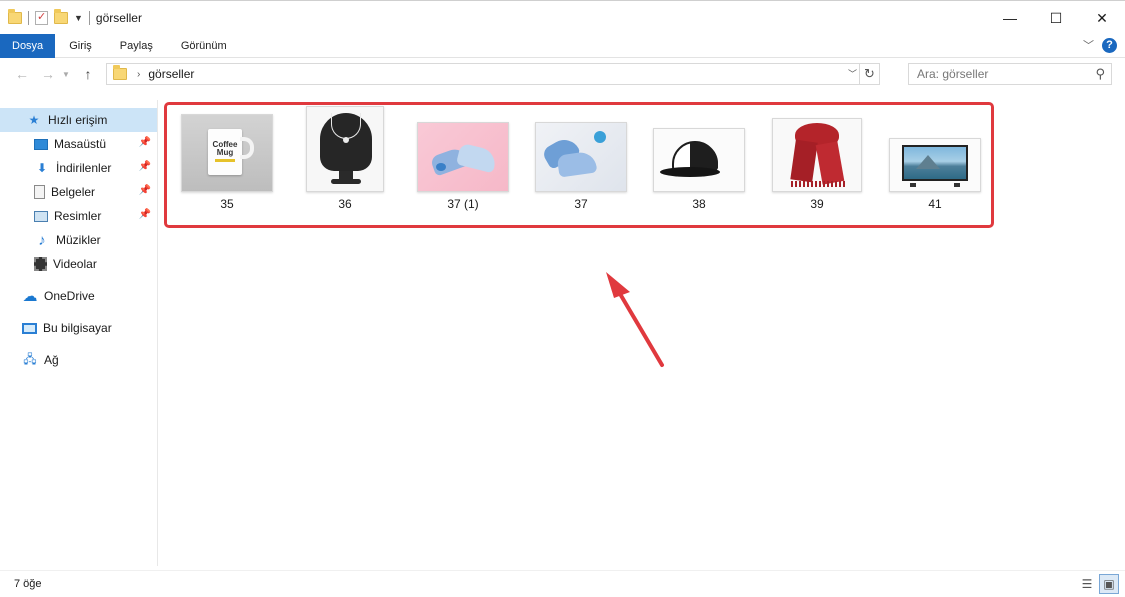 The height and width of the screenshot is (597, 1125). I want to click on arrow-shaft, so click(639, 326).